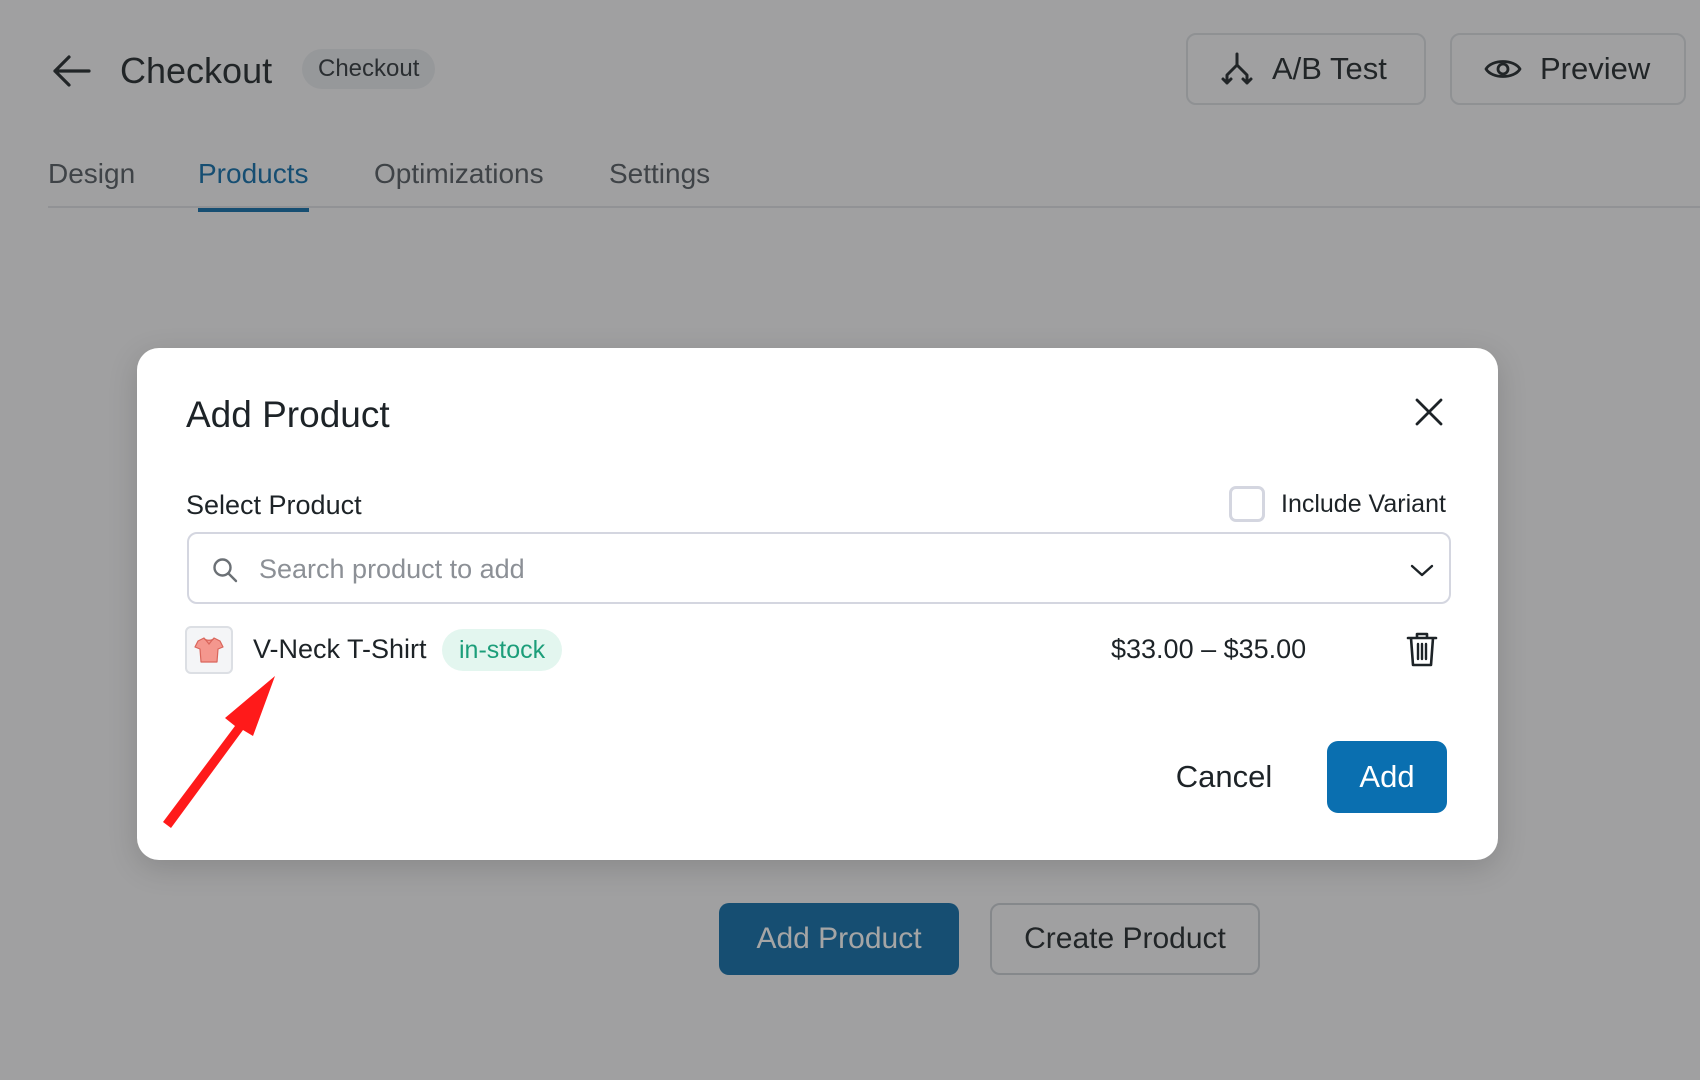 This screenshot has height=1080, width=1700. I want to click on annotation-arrow, so click(219, 752).